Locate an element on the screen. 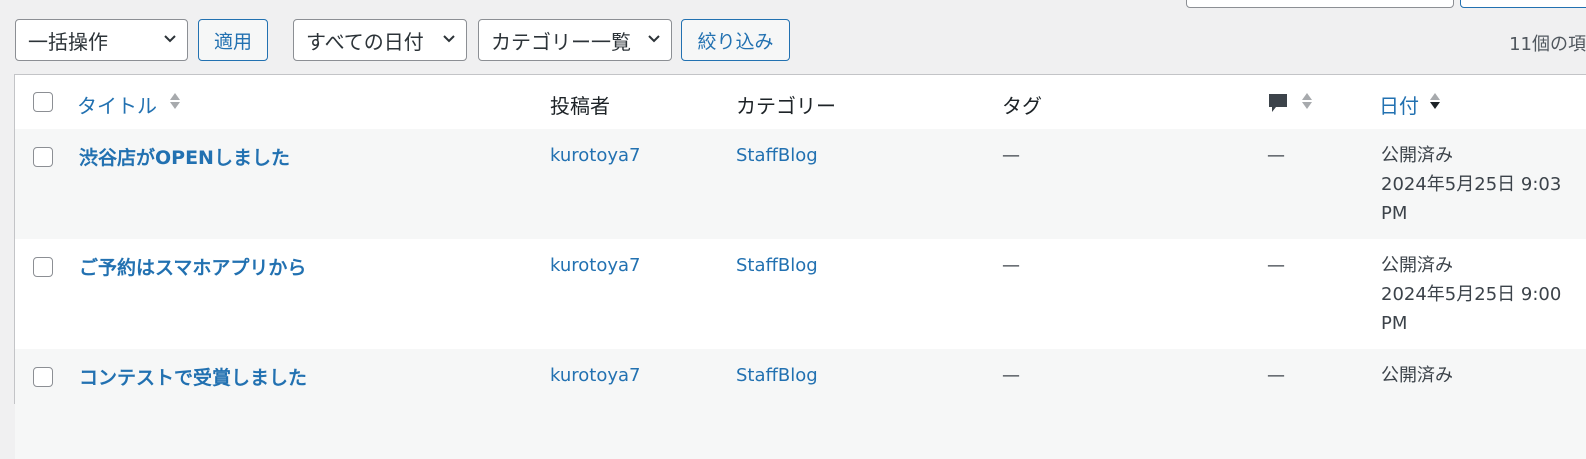 The height and width of the screenshot is (459, 1586). post-date-value: 2024年5月25日 9:00 is located at coordinates (1471, 294).